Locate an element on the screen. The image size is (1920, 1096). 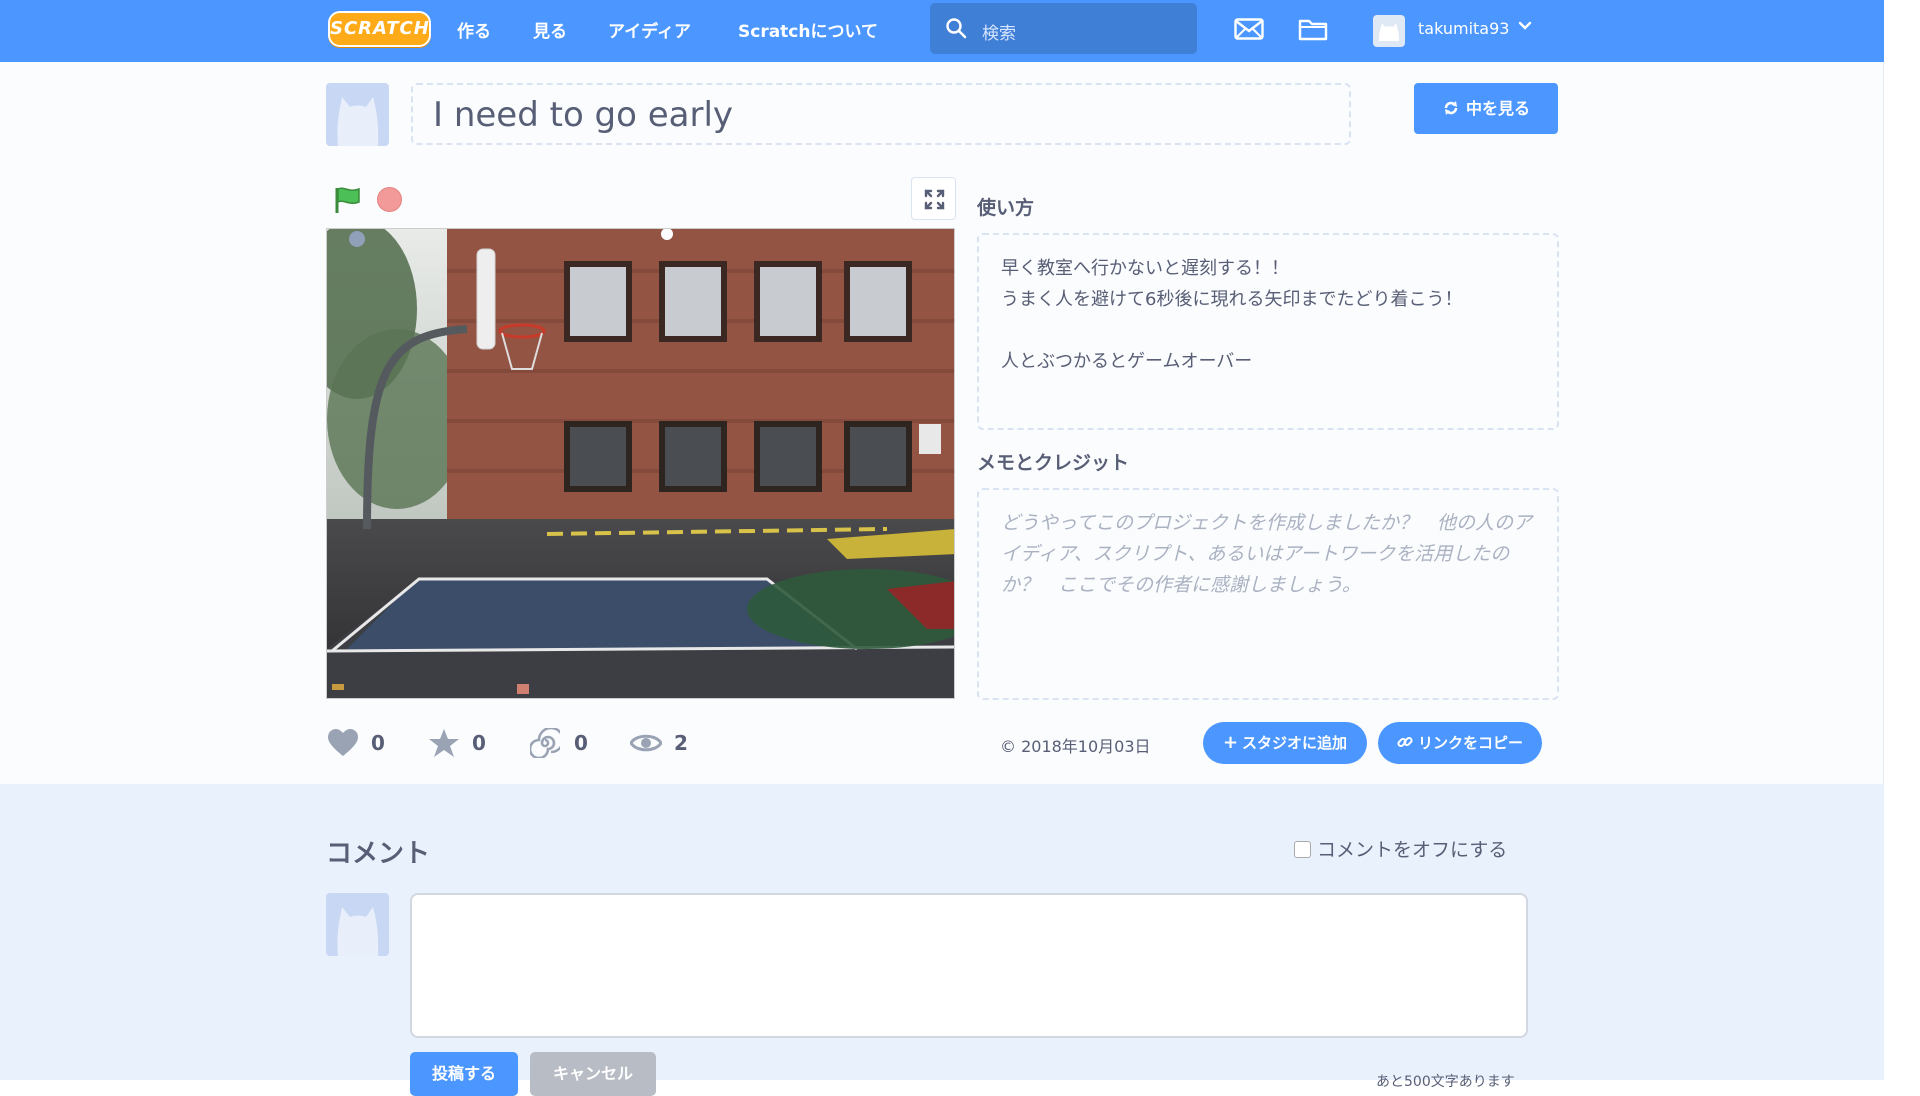
stage-backdrop-image is located at coordinates (640, 463).